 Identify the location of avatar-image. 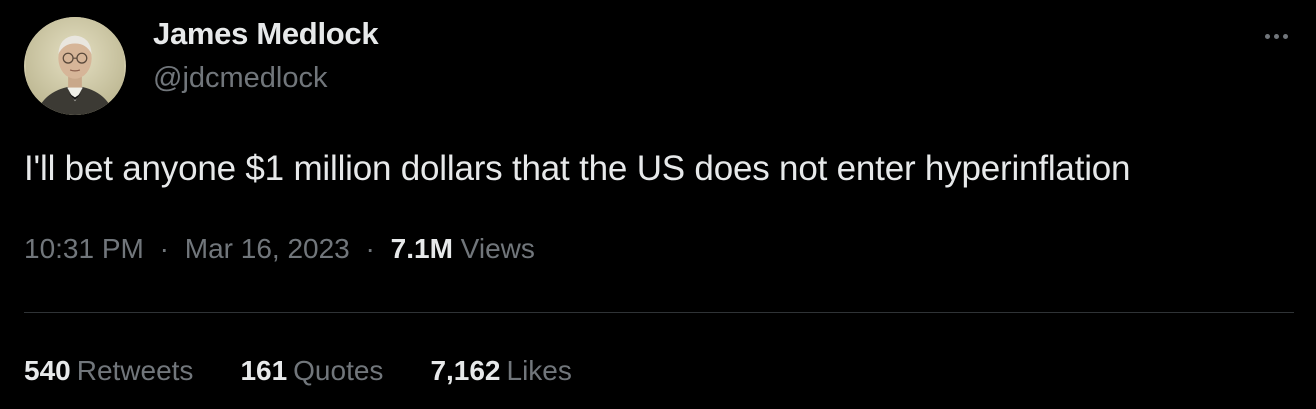
(75, 66).